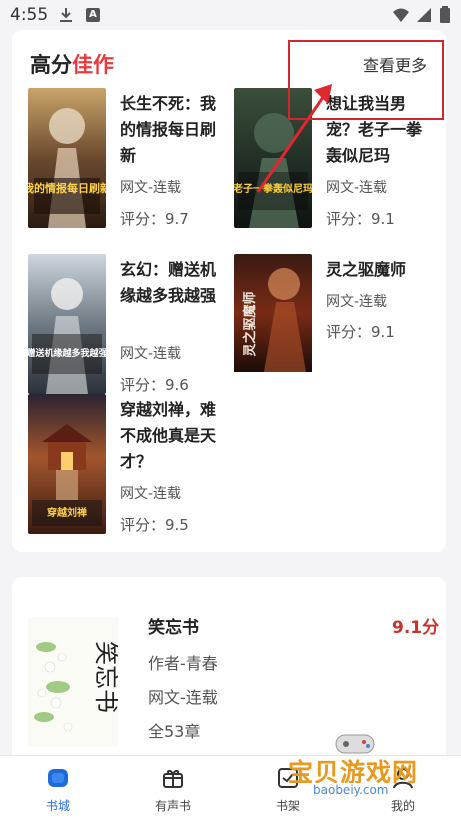 This screenshot has height=820, width=461. What do you see at coordinates (58, 788) in the screenshot?
I see `tab-bookstore: 书城` at bounding box center [58, 788].